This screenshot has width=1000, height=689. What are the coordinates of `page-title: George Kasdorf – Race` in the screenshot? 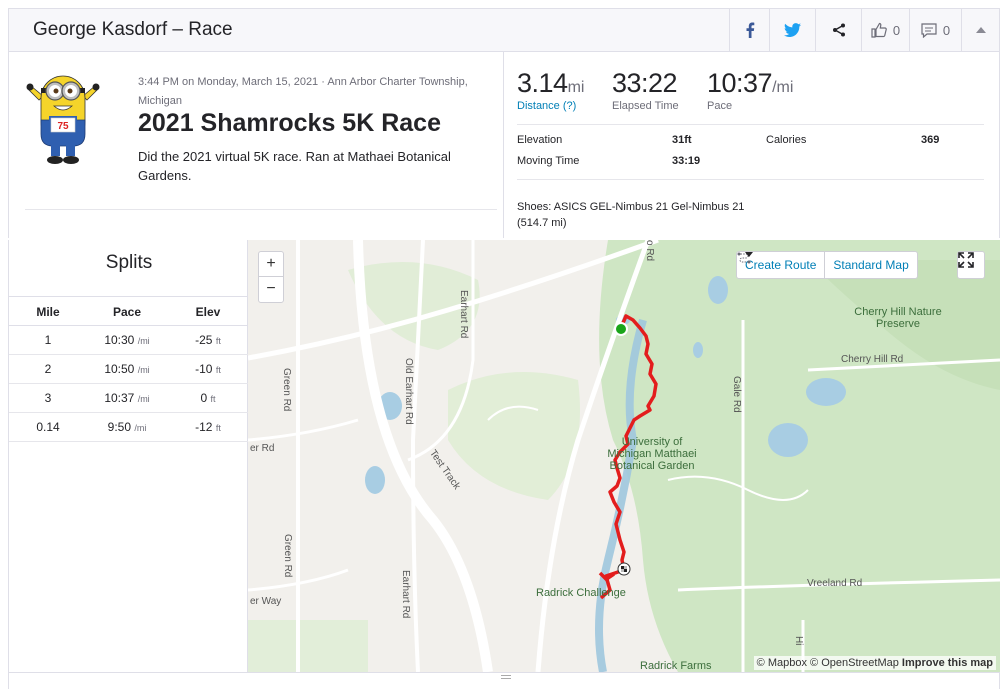 It's located at (133, 29).